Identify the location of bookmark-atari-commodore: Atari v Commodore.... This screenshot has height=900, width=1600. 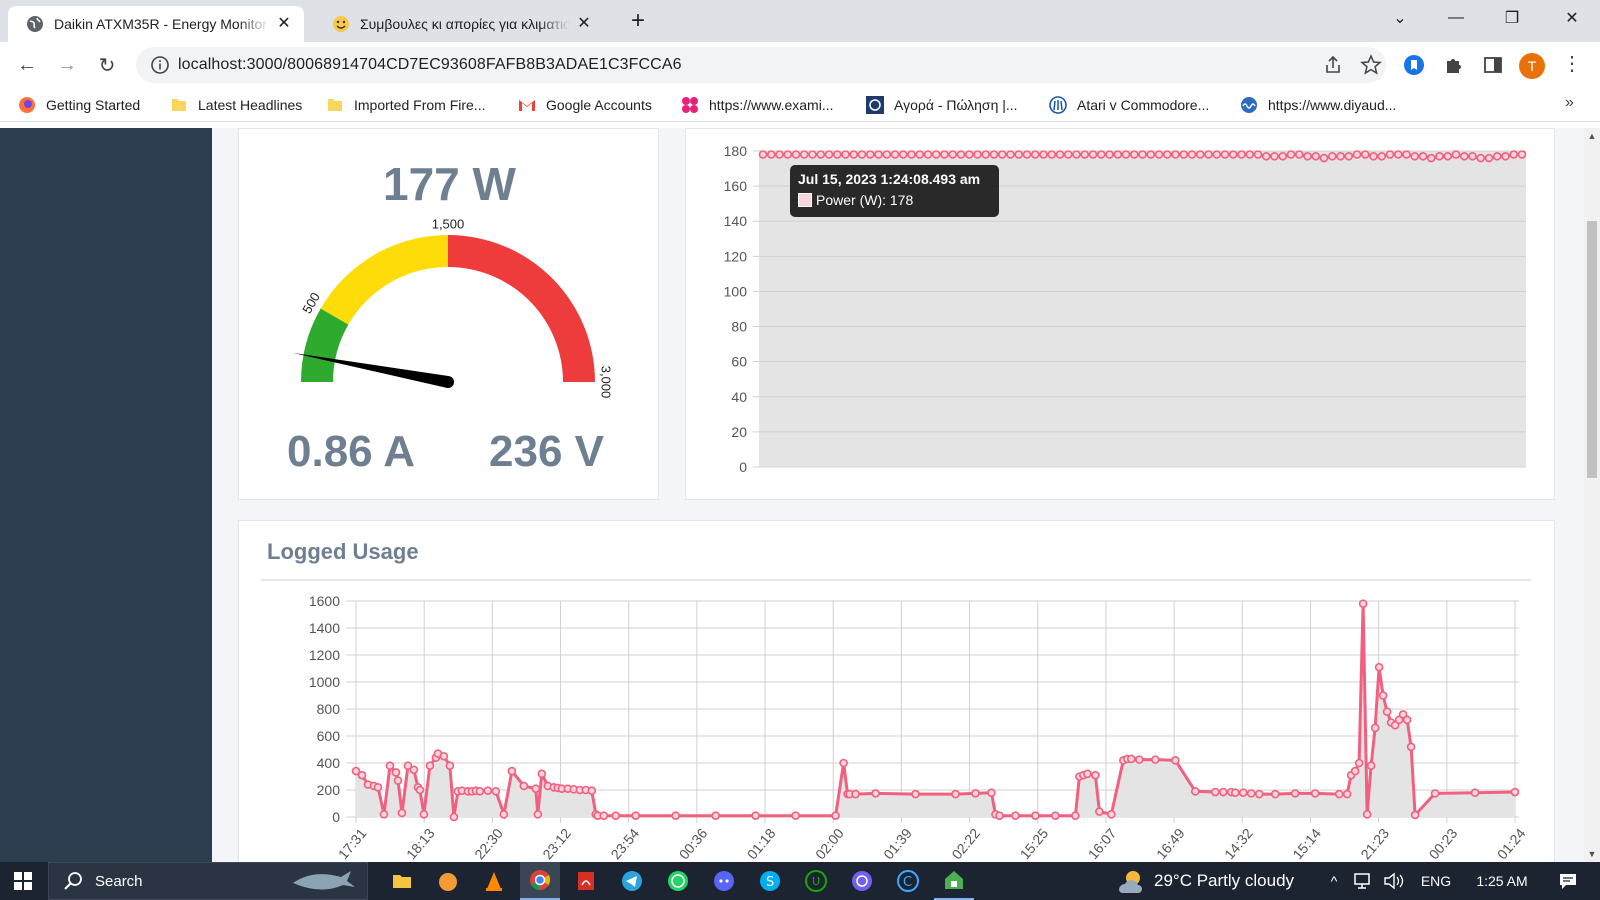
(1129, 105).